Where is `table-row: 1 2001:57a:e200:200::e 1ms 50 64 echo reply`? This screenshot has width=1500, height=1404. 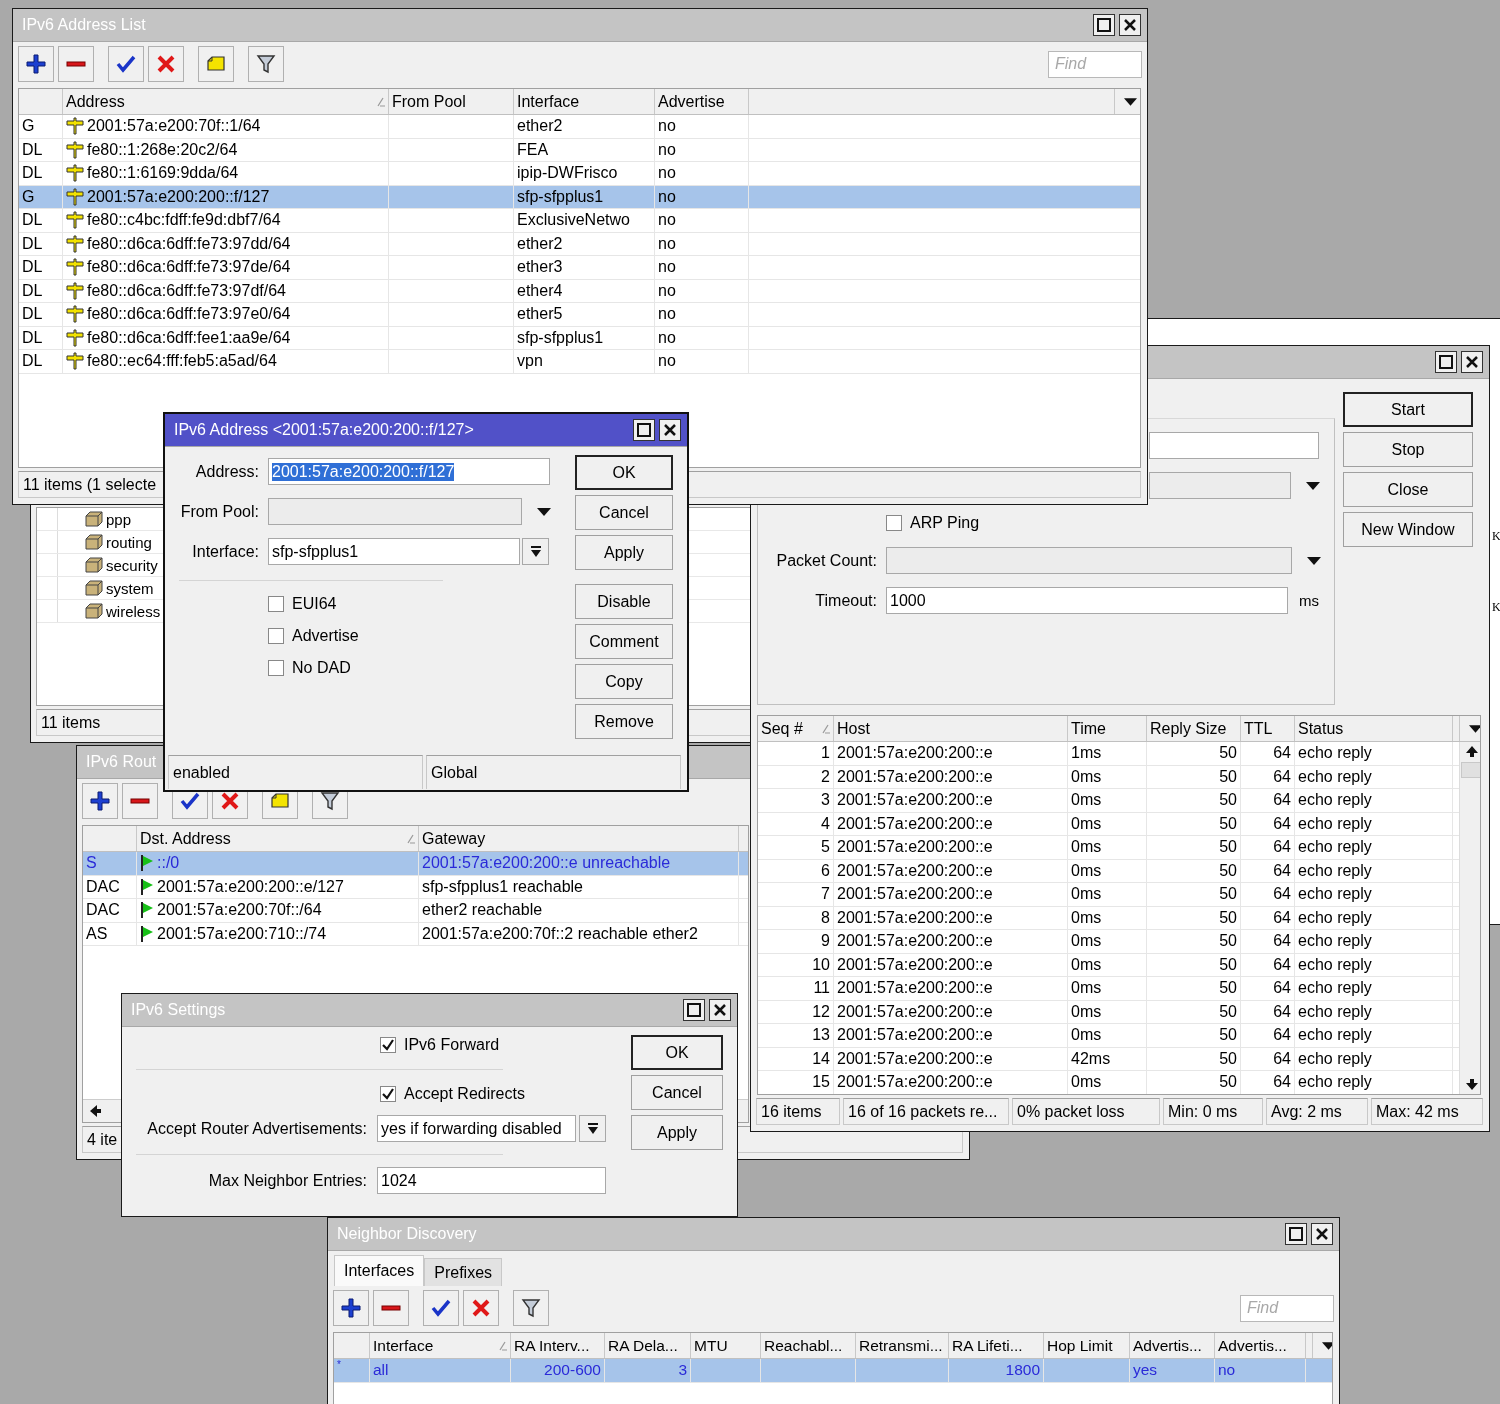 table-row: 1 2001:57a:e200:200::e 1ms 50 64 echo reply is located at coordinates (1108, 754).